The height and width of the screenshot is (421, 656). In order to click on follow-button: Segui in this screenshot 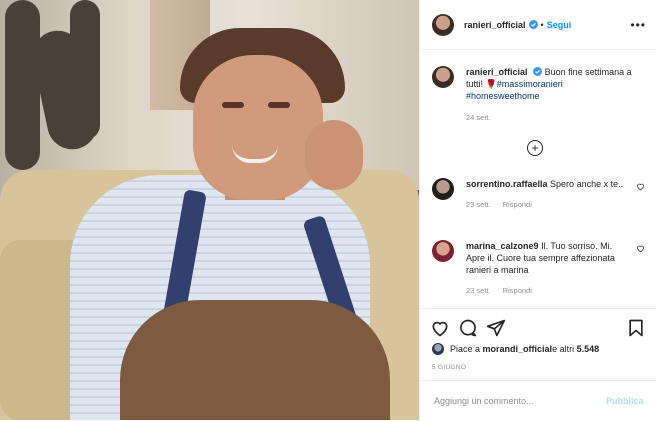, I will do `click(559, 25)`.